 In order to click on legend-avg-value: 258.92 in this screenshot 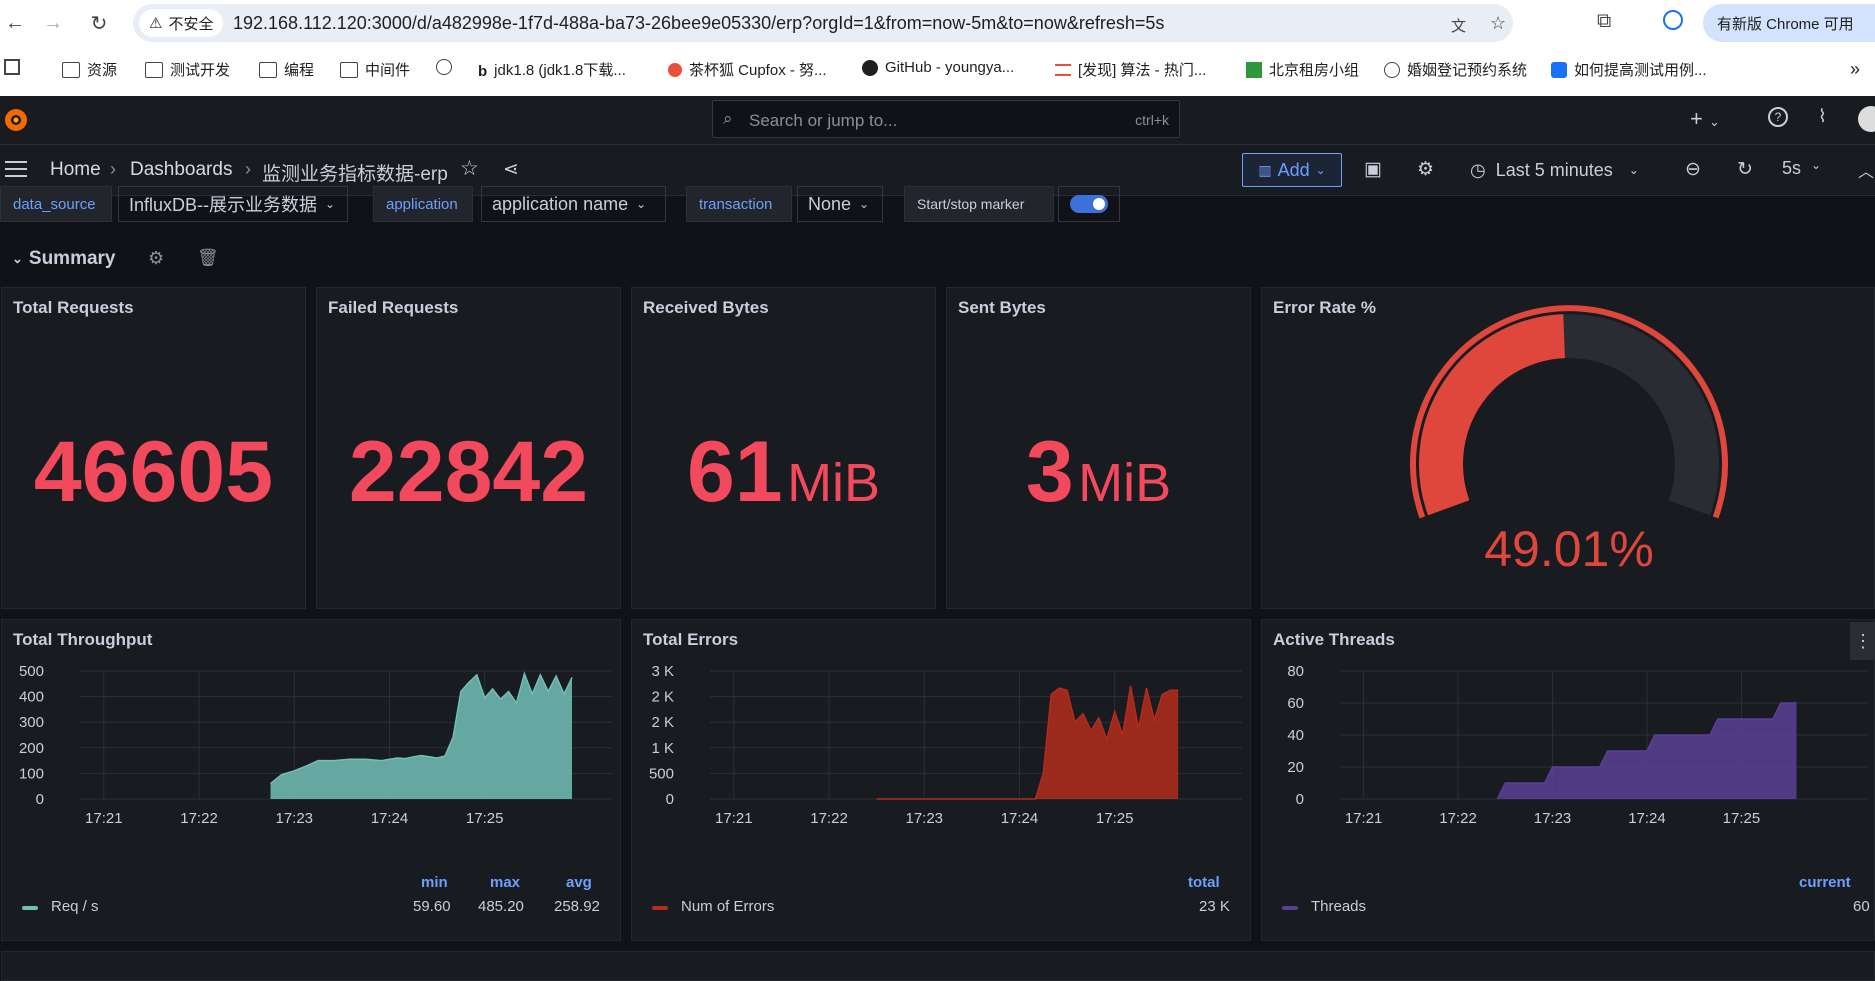, I will do `click(577, 906)`.